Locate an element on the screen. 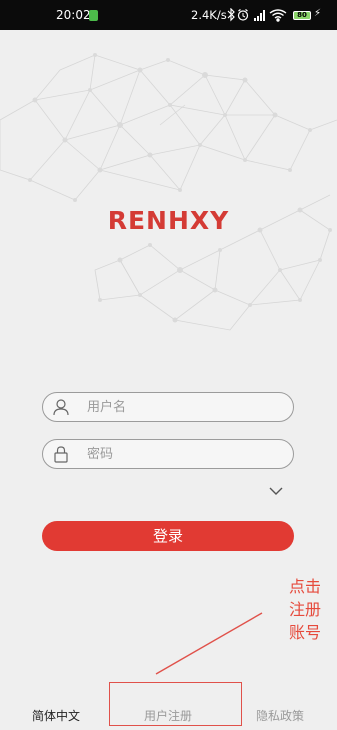 This screenshot has height=730, width=337. wifi-icon is located at coordinates (278, 15).